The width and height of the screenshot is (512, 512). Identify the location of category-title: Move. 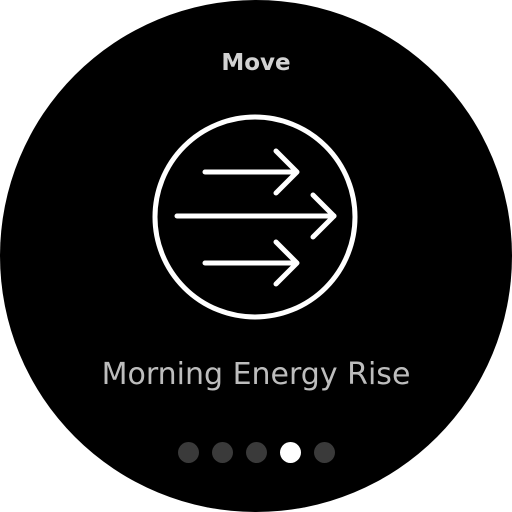
(256, 63).